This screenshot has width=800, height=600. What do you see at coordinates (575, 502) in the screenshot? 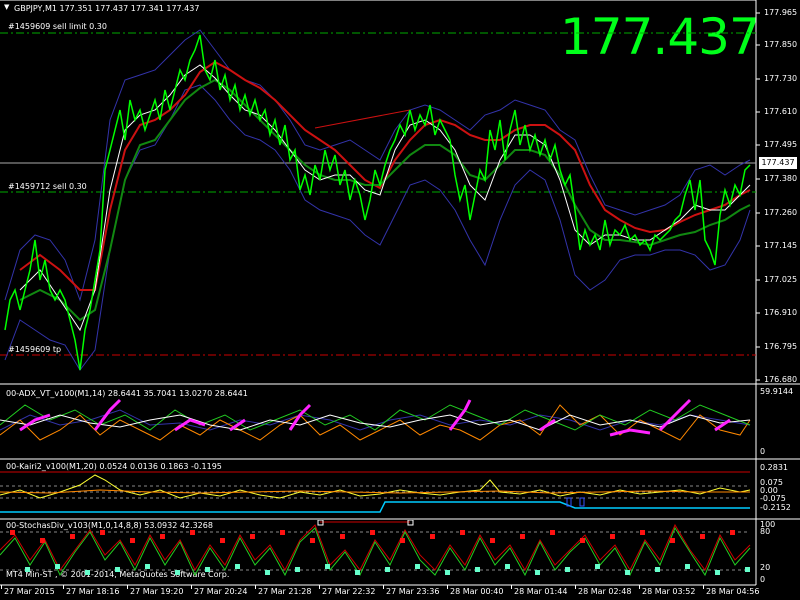
I see `kairi-blue-markers` at bounding box center [575, 502].